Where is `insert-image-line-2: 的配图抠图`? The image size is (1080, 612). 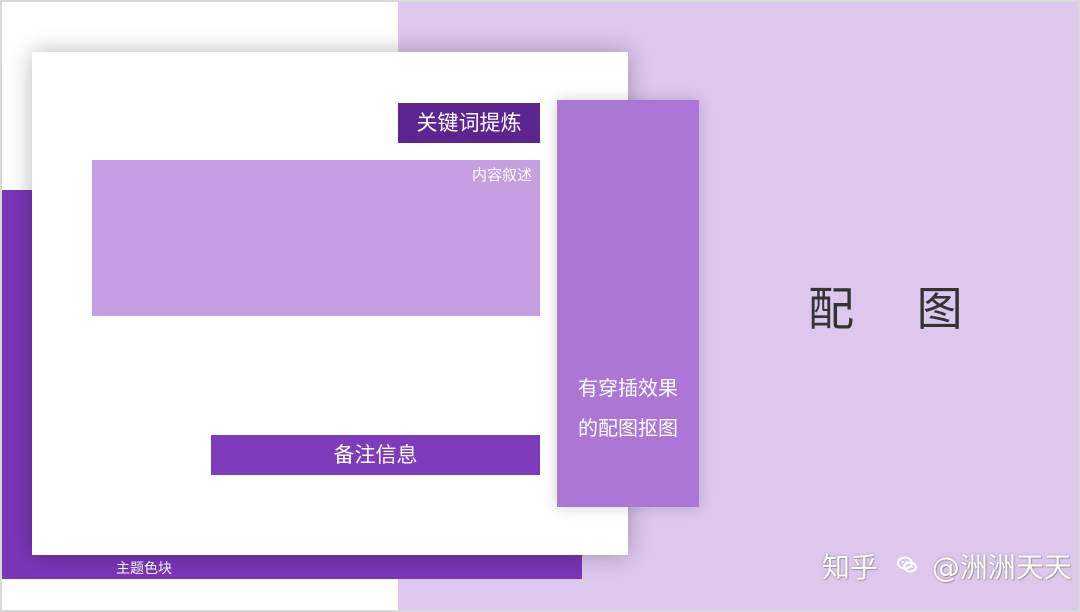 insert-image-line-2: 的配图抠图 is located at coordinates (628, 428).